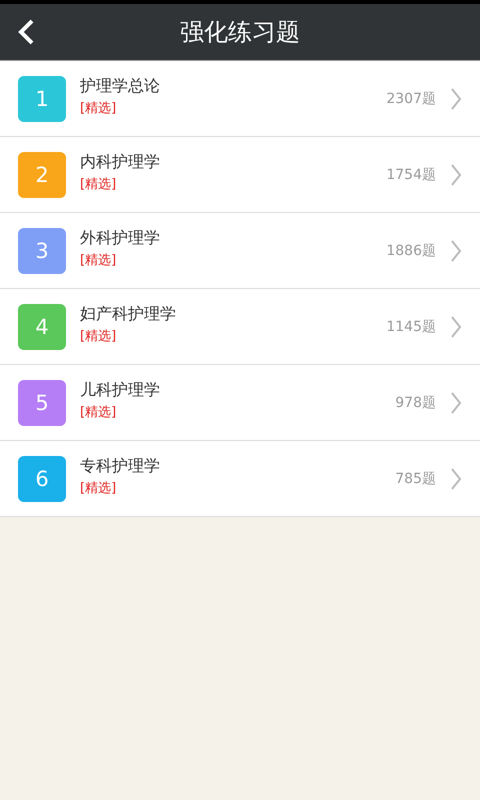  I want to click on category-row: 2 内科护理学 [精选] 1754题, so click(240, 175).